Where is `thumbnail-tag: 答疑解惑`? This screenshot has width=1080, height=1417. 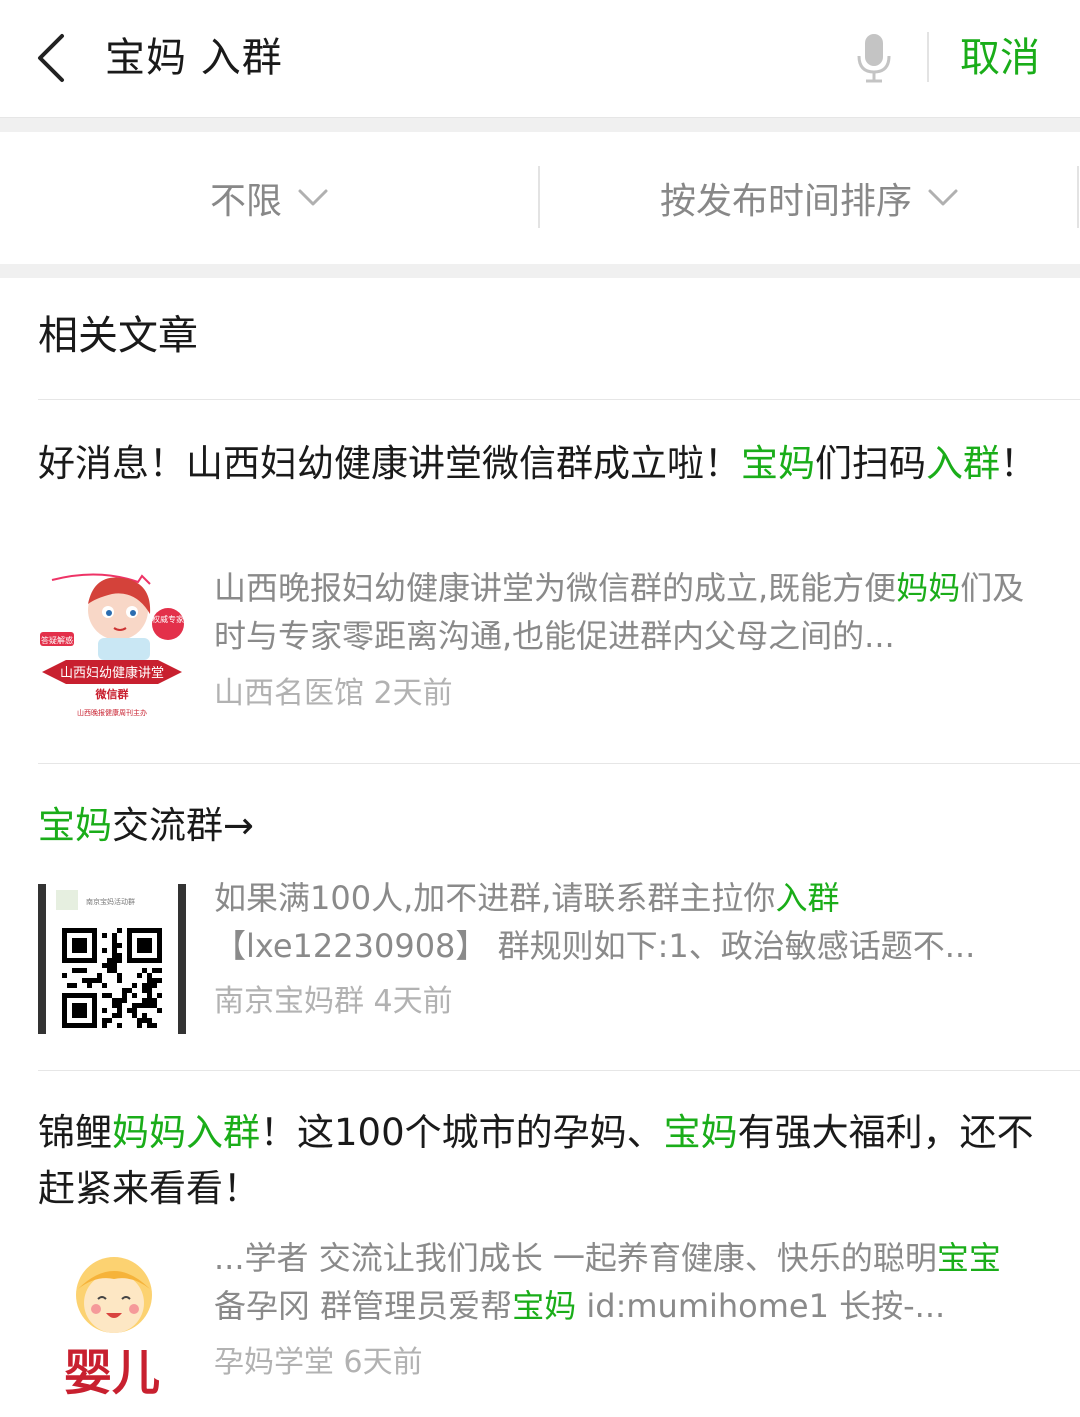 thumbnail-tag: 答疑解惑 is located at coordinates (57, 640).